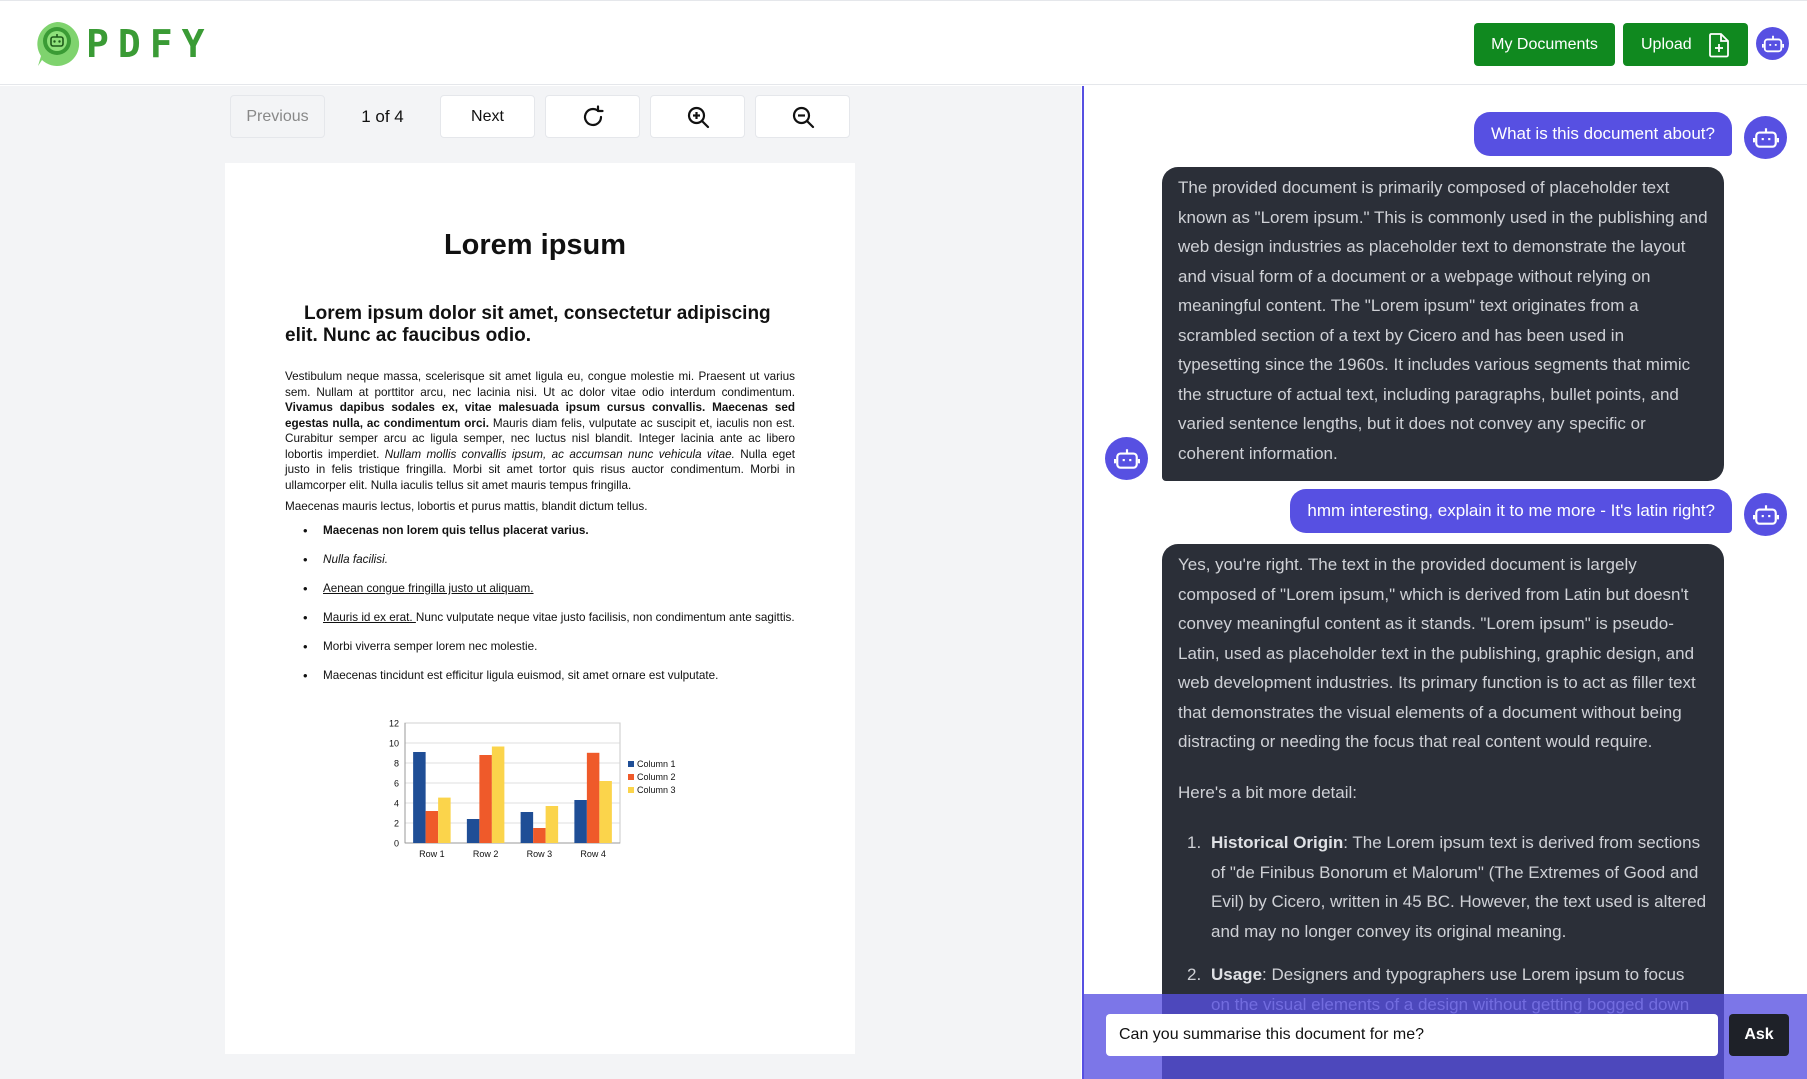 The width and height of the screenshot is (1807, 1079). What do you see at coordinates (369, 617) in the screenshot?
I see `list-item-4-underlined: Mauris id ex erat.` at bounding box center [369, 617].